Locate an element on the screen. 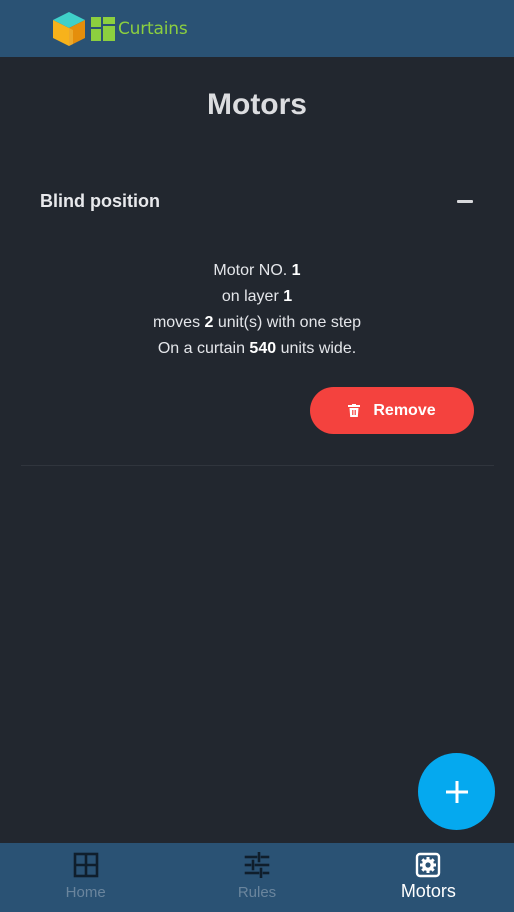 The width and height of the screenshot is (514, 912). motor-step-line: moves 2 unit(s) with one step is located at coordinates (257, 323).